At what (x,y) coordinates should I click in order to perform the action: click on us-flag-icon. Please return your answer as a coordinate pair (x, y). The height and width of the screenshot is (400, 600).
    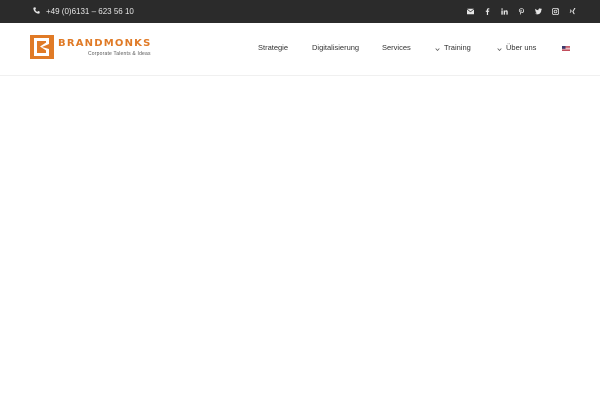
    Looking at the image, I should click on (566, 48).